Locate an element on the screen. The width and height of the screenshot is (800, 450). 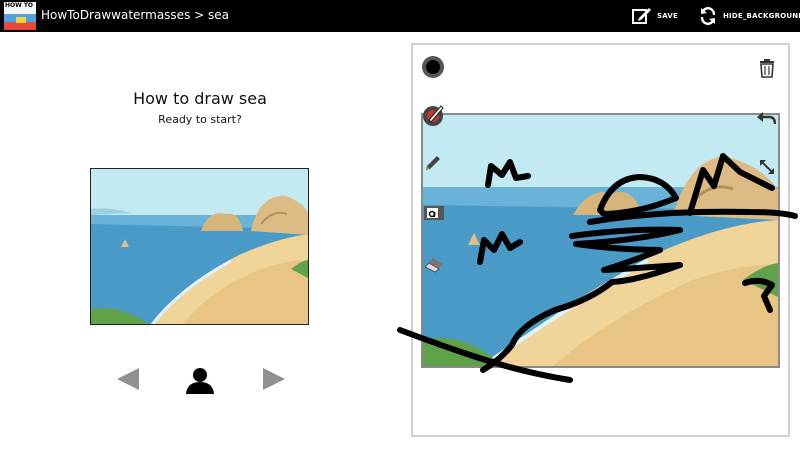
text-icon is located at coordinates (434, 213).